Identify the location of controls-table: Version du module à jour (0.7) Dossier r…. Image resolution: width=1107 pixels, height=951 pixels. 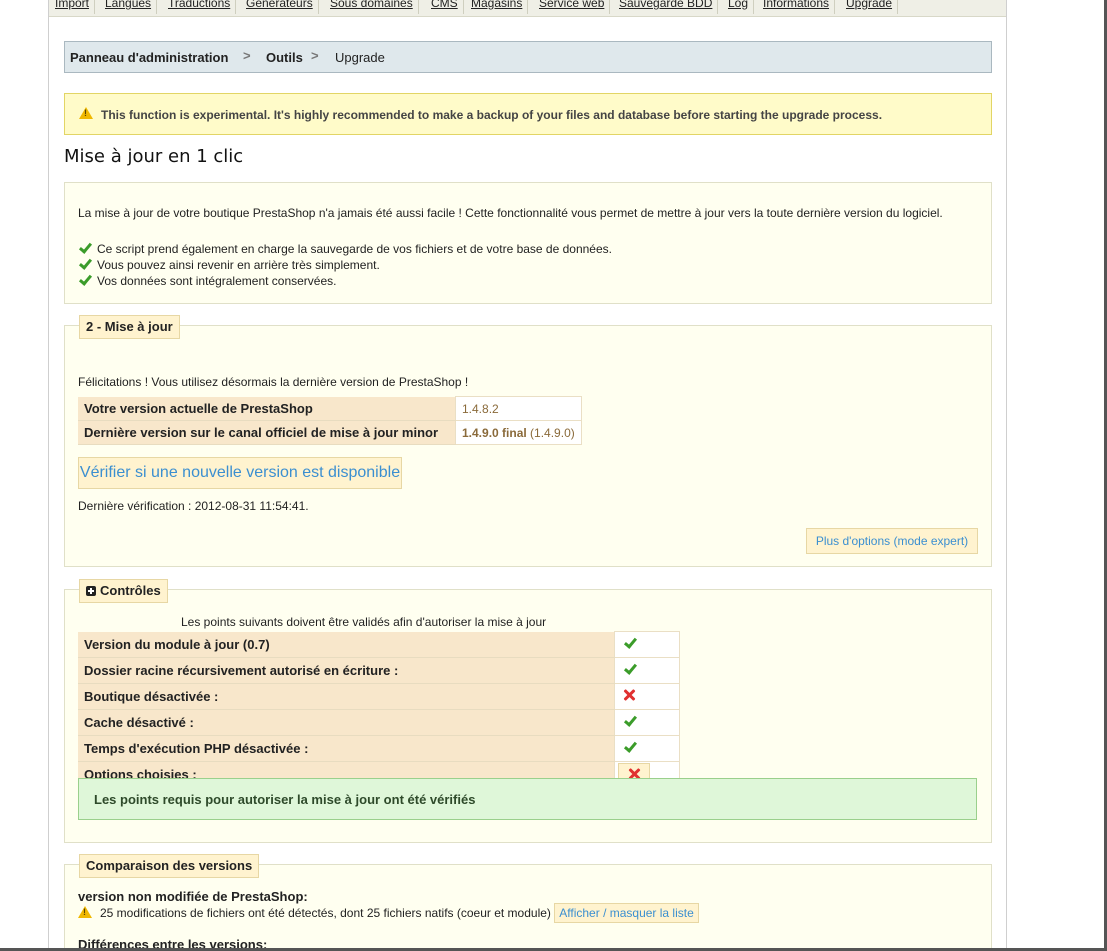
(379, 709).